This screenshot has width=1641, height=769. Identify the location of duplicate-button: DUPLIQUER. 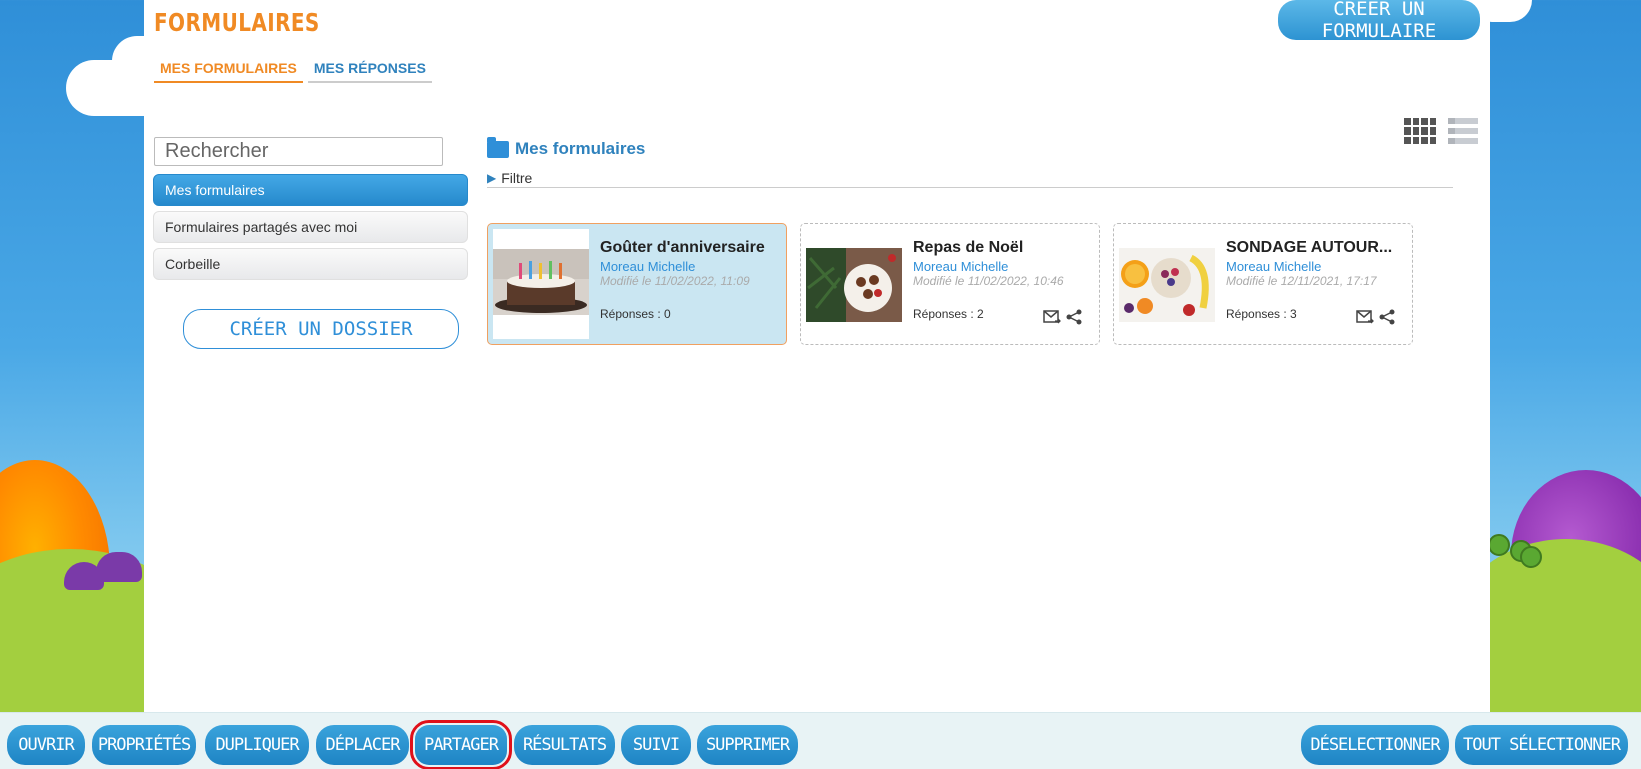
(257, 745).